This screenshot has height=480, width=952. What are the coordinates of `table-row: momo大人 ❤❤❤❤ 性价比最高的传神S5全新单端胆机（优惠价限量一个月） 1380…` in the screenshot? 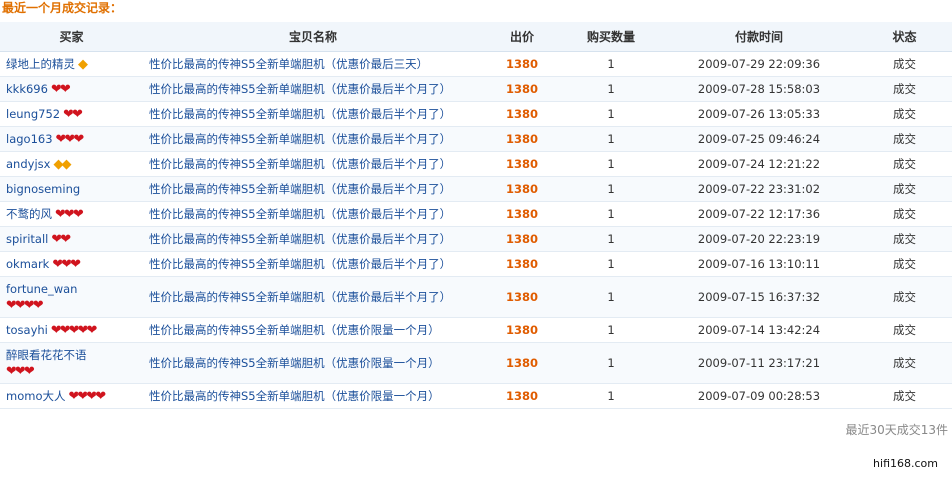 It's located at (476, 396).